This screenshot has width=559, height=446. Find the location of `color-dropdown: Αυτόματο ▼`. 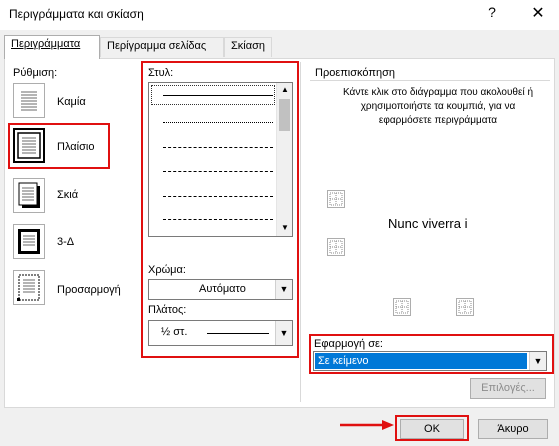

color-dropdown: Αυτόματο ▼ is located at coordinates (220, 289).